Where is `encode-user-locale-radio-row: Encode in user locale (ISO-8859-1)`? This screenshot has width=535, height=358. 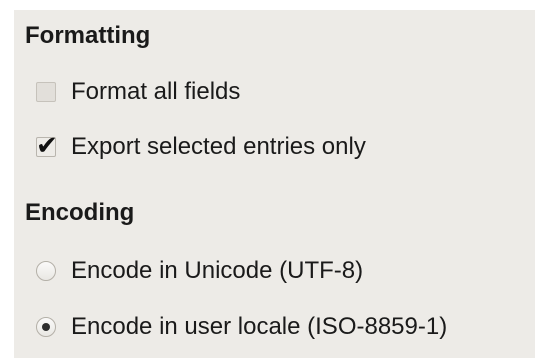
encode-user-locale-radio-row: Encode in user locale (ISO-8859-1) is located at coordinates (241, 327).